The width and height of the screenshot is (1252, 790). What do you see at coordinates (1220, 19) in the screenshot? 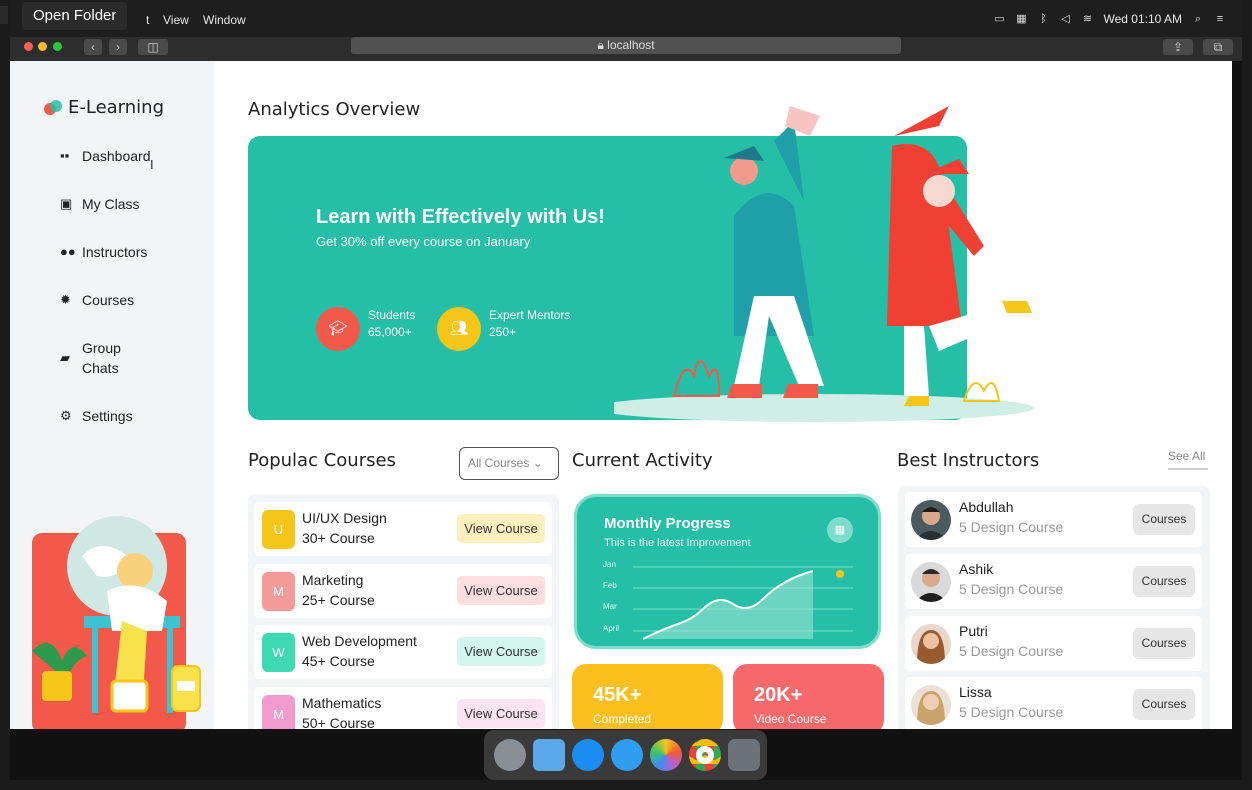
I see `control-center-icon: ≡` at bounding box center [1220, 19].